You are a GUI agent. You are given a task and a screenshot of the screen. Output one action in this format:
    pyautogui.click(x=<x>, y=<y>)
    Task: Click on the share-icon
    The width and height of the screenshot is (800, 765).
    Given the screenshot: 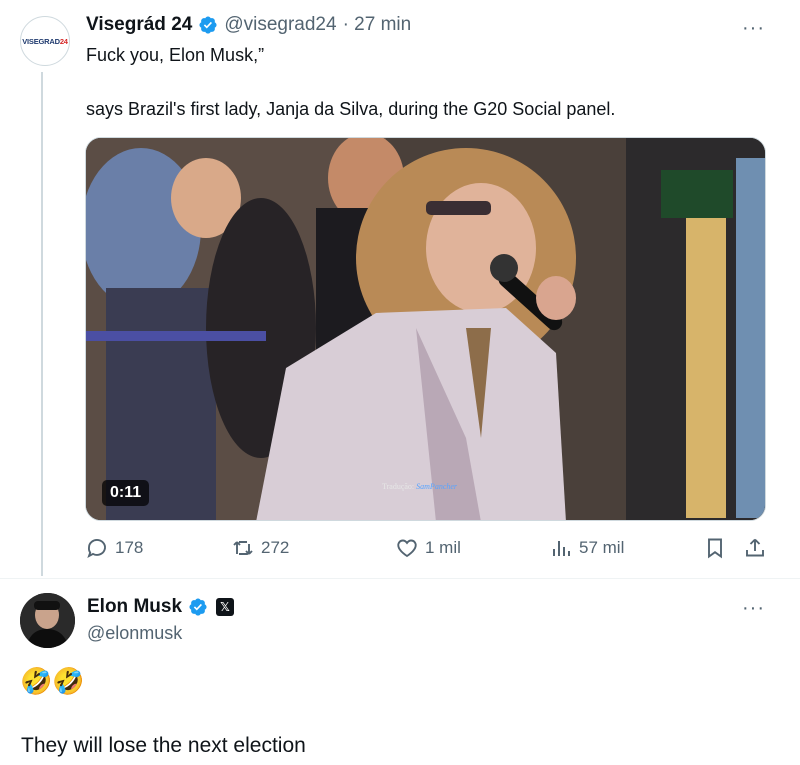 What is the action you would take?
    pyautogui.click(x=755, y=547)
    